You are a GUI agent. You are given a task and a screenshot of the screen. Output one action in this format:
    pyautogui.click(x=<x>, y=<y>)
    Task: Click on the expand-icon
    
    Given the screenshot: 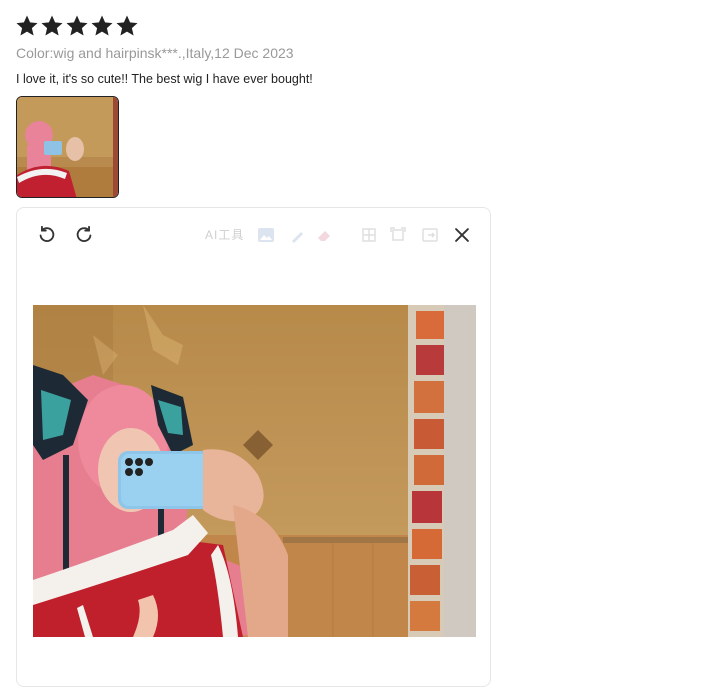 What is the action you would take?
    pyautogui.click(x=398, y=235)
    